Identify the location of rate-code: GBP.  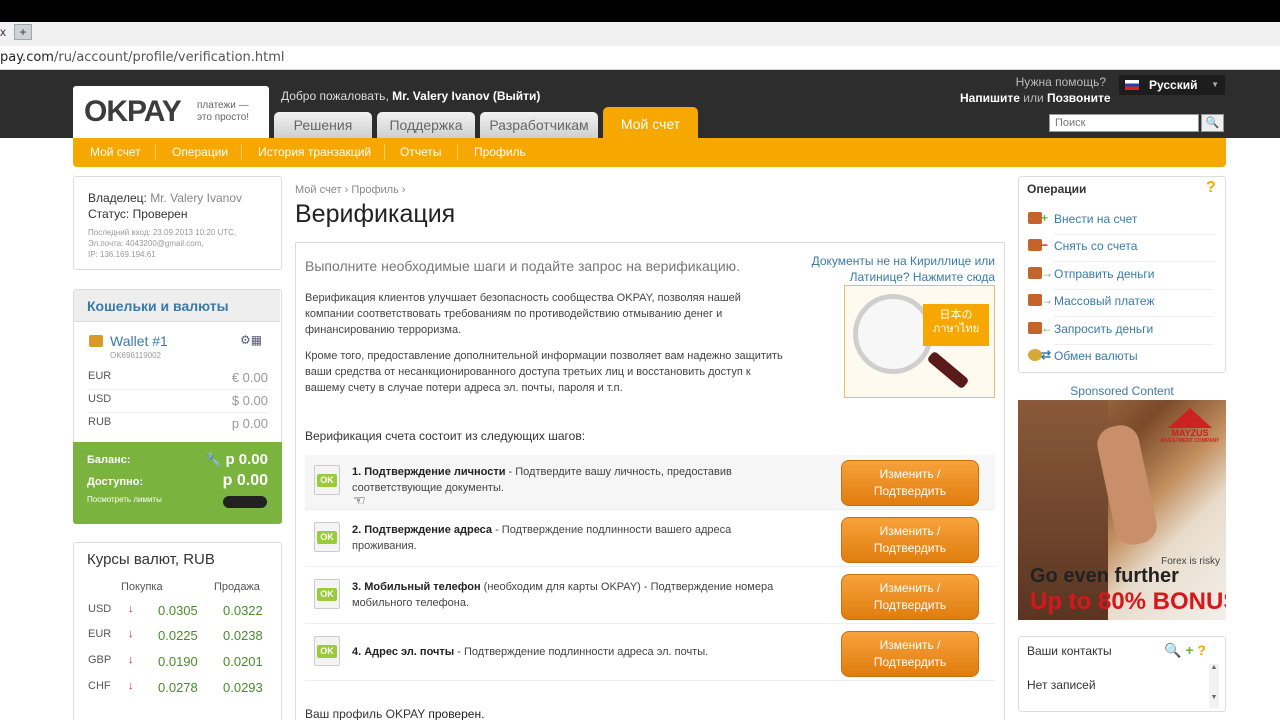
(100, 660).